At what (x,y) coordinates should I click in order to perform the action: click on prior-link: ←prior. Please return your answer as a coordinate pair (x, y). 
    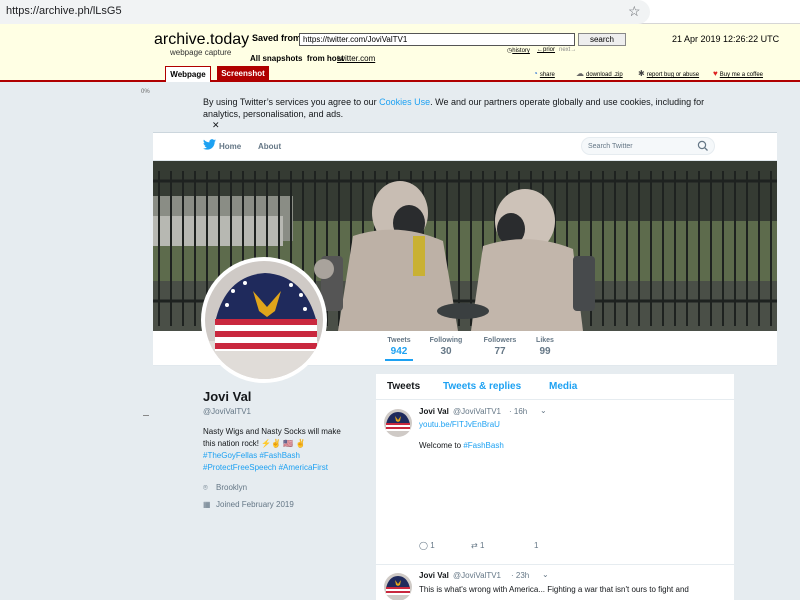
    Looking at the image, I should click on (546, 50).